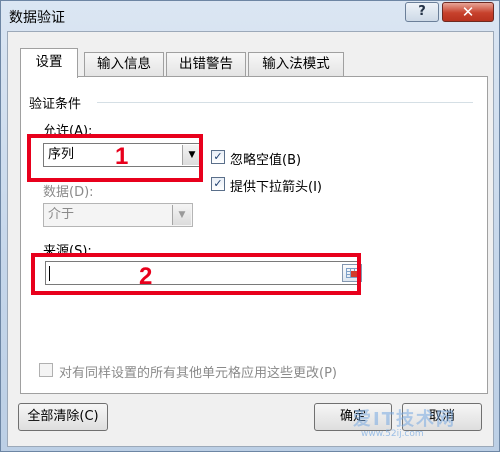  What do you see at coordinates (265, 158) in the screenshot?
I see `ignore-blank-label: 忽略空值(B)` at bounding box center [265, 158].